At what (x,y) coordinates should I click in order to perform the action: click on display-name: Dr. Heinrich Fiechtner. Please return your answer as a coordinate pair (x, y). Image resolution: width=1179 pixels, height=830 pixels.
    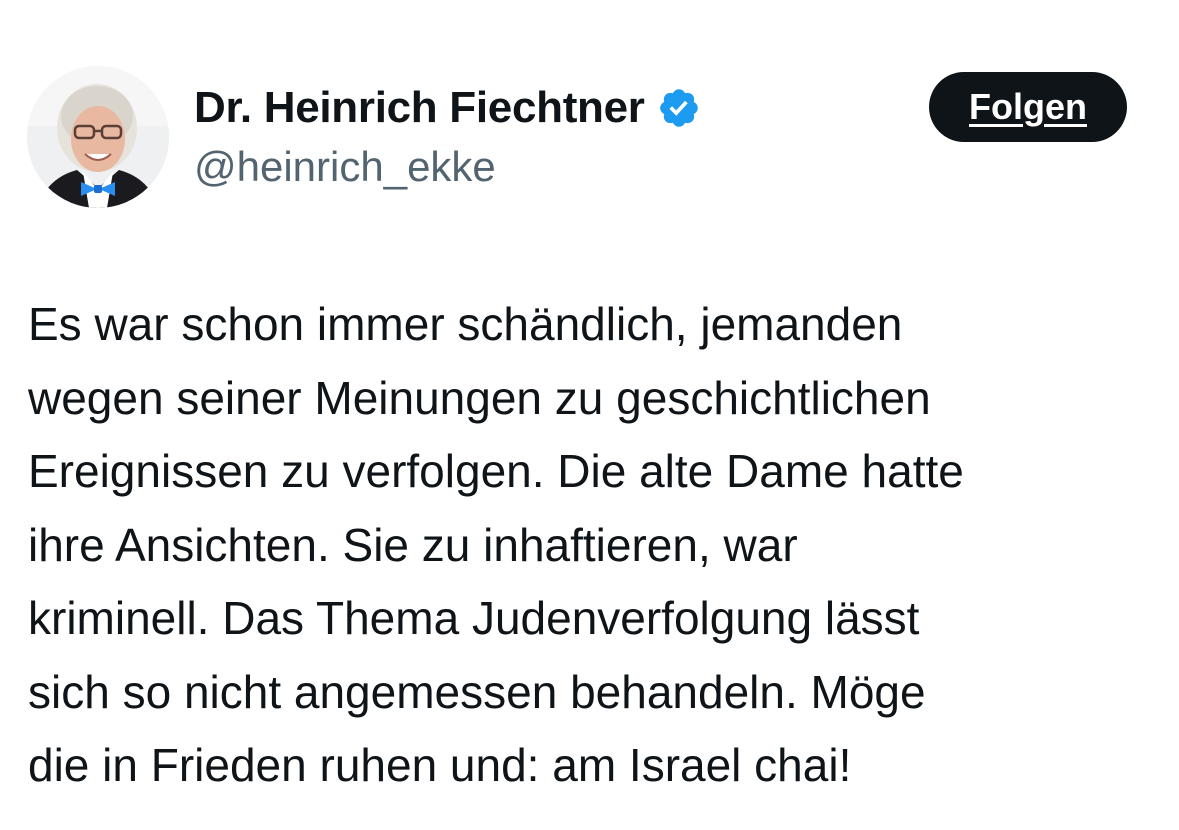
    Looking at the image, I should click on (419, 108).